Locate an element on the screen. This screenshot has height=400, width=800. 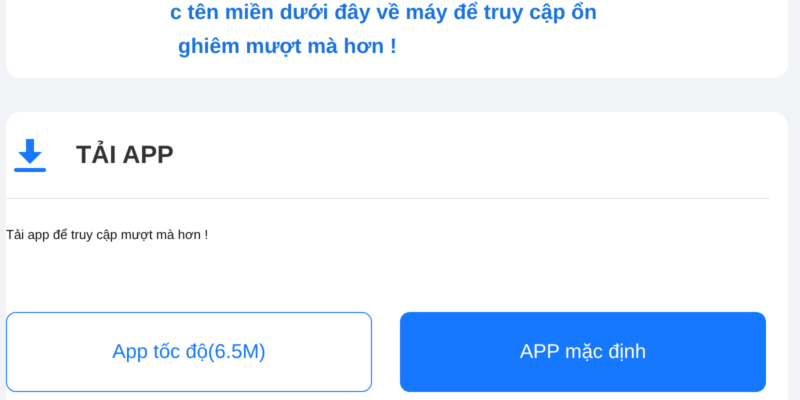
download-button: App tốc độ(6.5M) is located at coordinates (189, 352).